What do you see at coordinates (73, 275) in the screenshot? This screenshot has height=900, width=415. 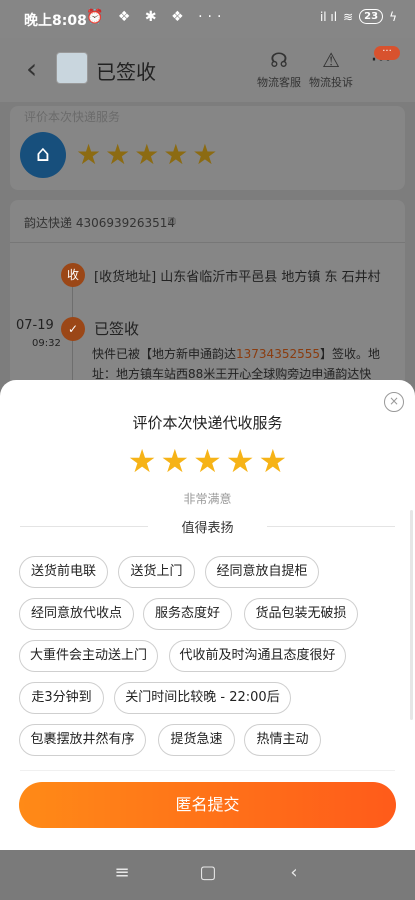 I see `received-node: 收` at bounding box center [73, 275].